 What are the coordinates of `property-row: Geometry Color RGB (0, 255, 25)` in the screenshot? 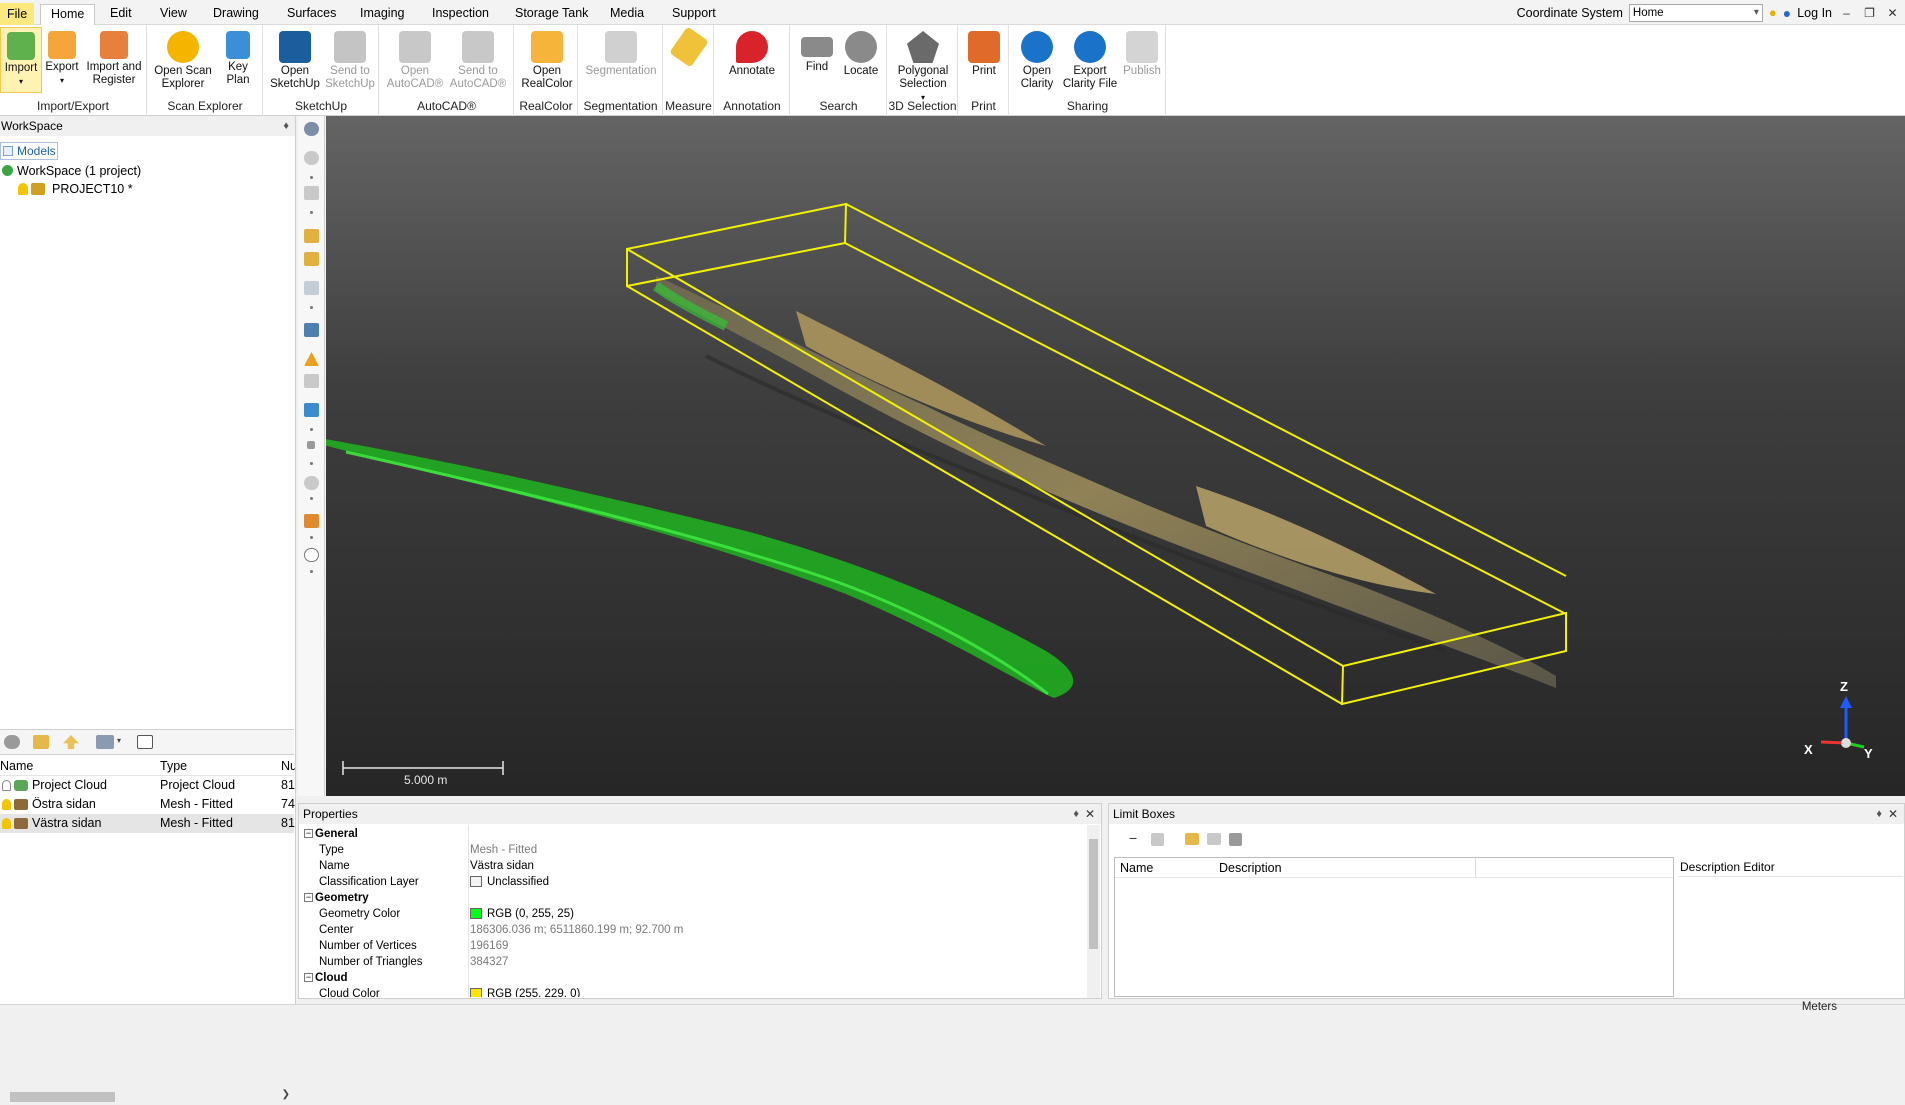 It's located at (693, 914).